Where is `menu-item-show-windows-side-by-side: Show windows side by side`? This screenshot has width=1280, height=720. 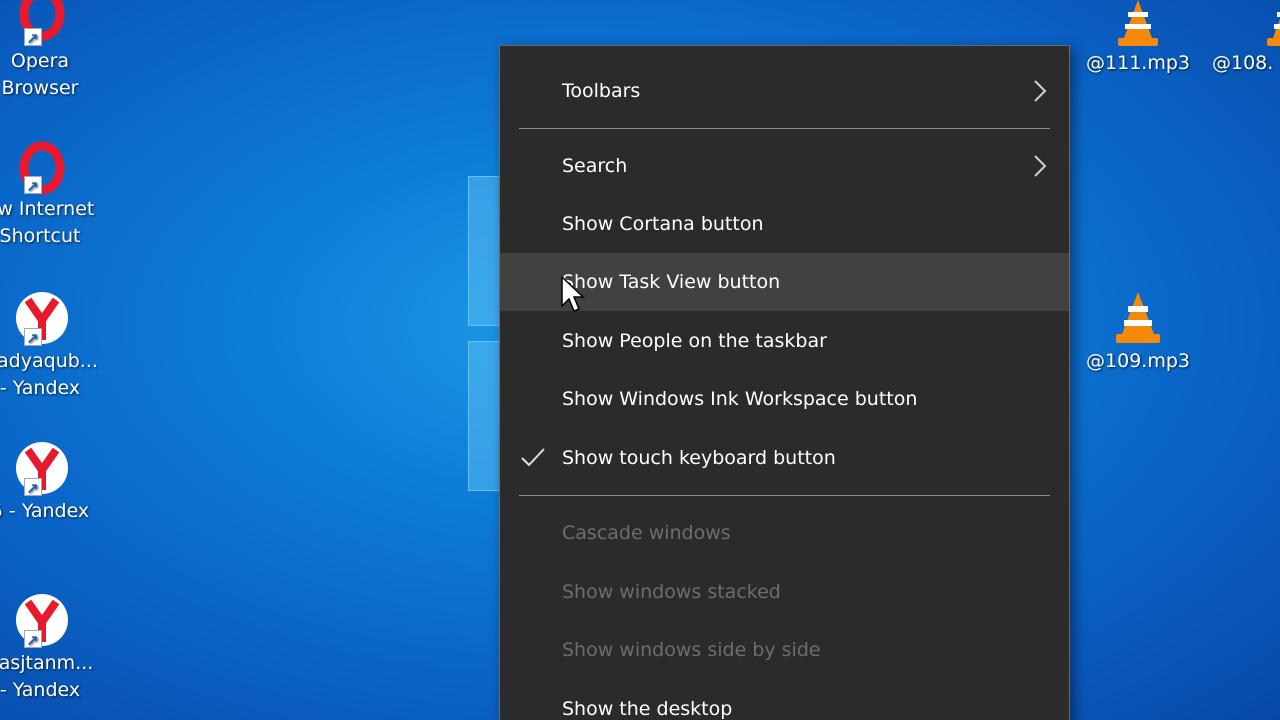 menu-item-show-windows-side-by-side: Show windows side by side is located at coordinates (784, 650).